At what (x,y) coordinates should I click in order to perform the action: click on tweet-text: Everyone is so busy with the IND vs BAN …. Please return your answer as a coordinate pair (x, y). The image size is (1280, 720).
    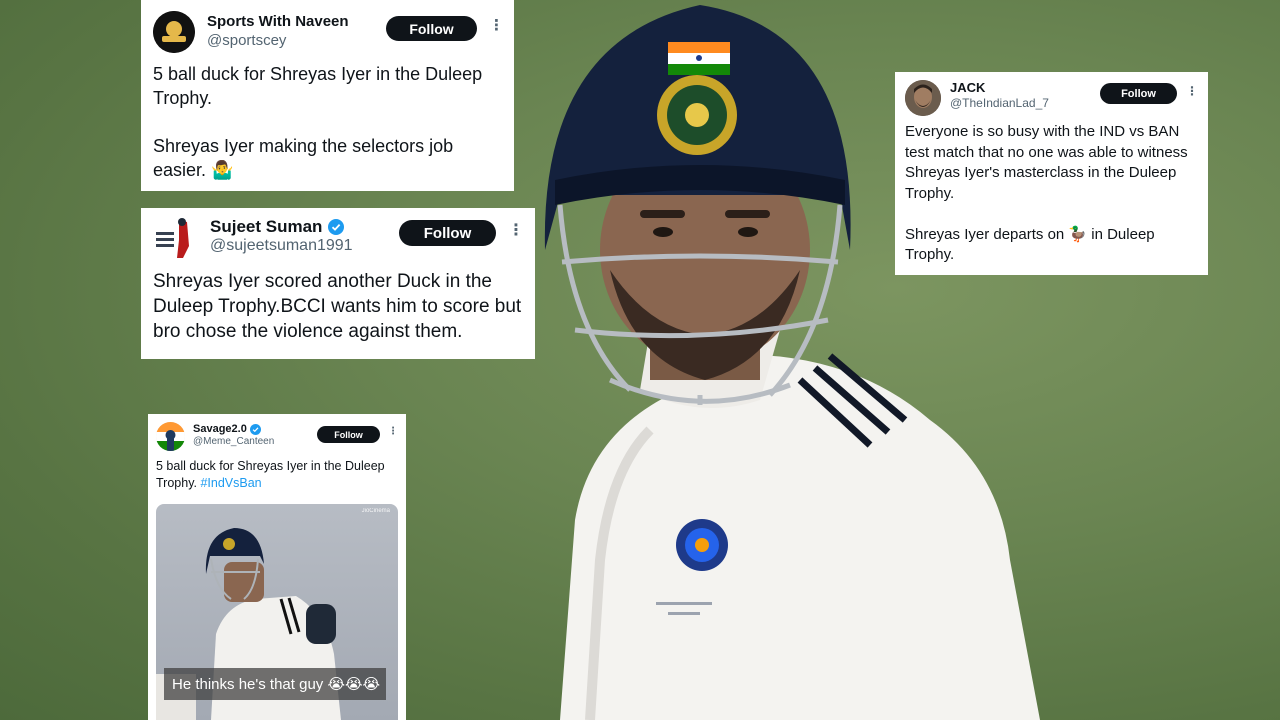
    Looking at the image, I should click on (1046, 193).